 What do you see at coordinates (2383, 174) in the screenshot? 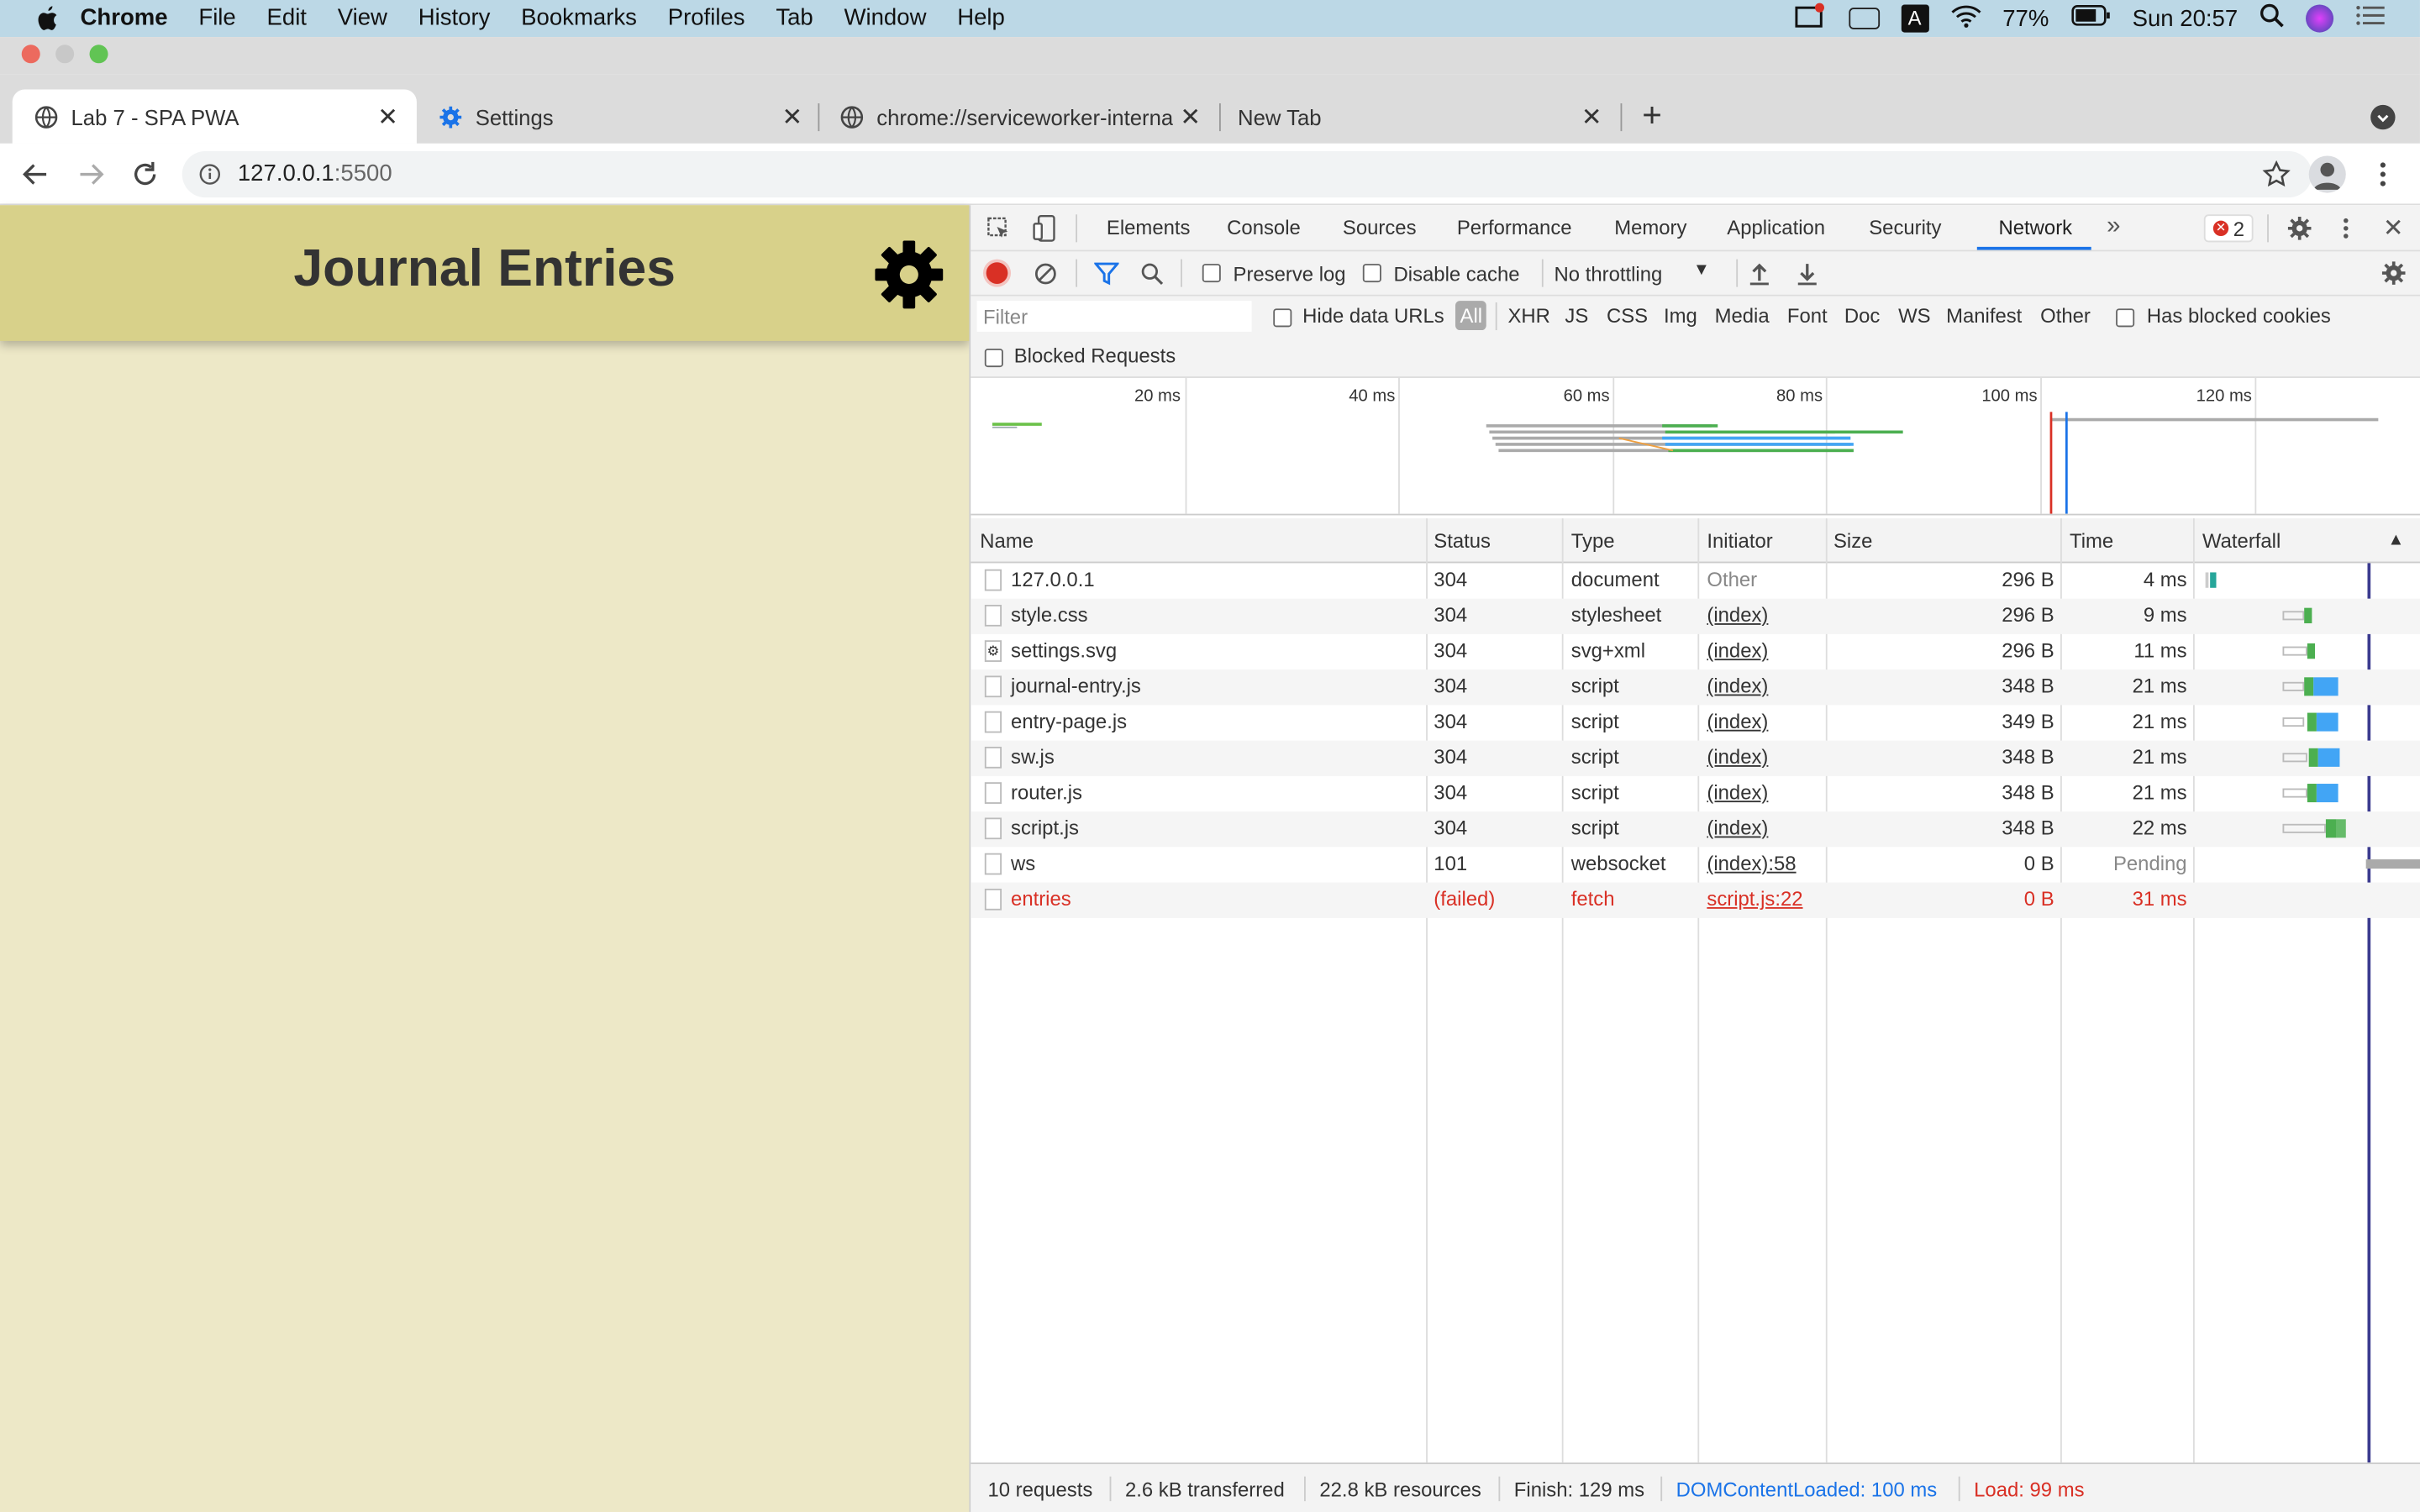
I see `kebab-menu-icon` at bounding box center [2383, 174].